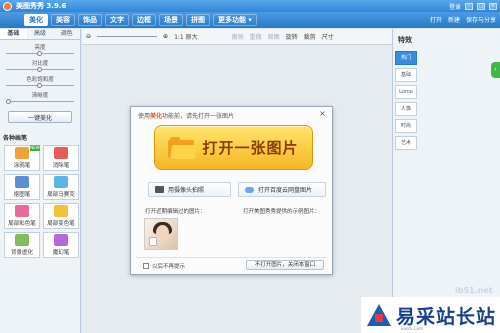 Image resolution: width=500 pixels, height=333 pixels. I want to click on zoom-slider, so click(127, 37).